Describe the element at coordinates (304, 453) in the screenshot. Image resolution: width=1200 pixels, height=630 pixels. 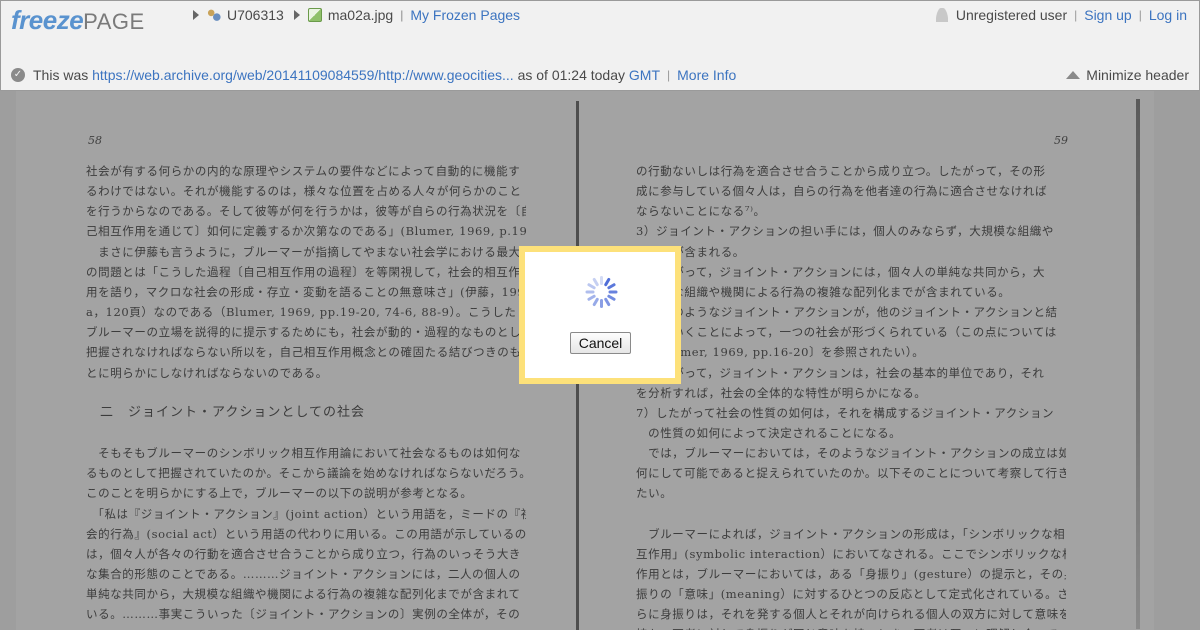
I see `left-page-text-line: そもそもブルーマーのシンボリック相互作用論において社会なるものは如何な` at that location.